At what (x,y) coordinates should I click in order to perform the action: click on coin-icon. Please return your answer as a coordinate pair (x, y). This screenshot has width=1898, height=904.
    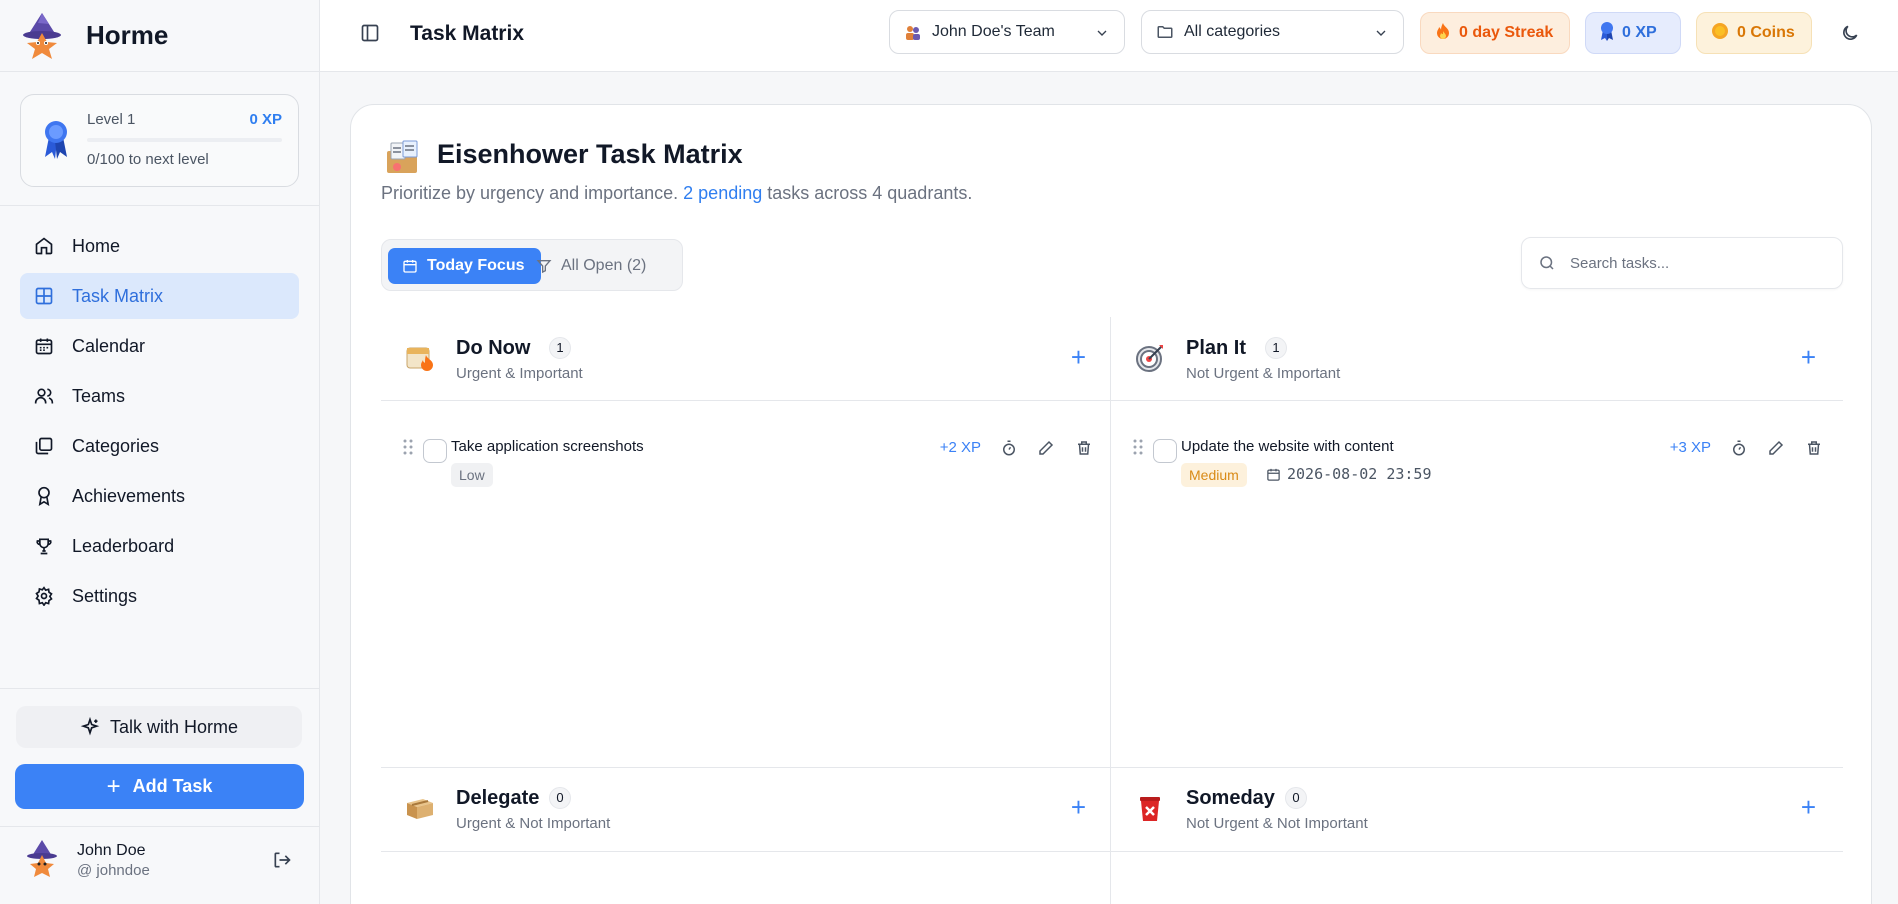
    Looking at the image, I should click on (1720, 33).